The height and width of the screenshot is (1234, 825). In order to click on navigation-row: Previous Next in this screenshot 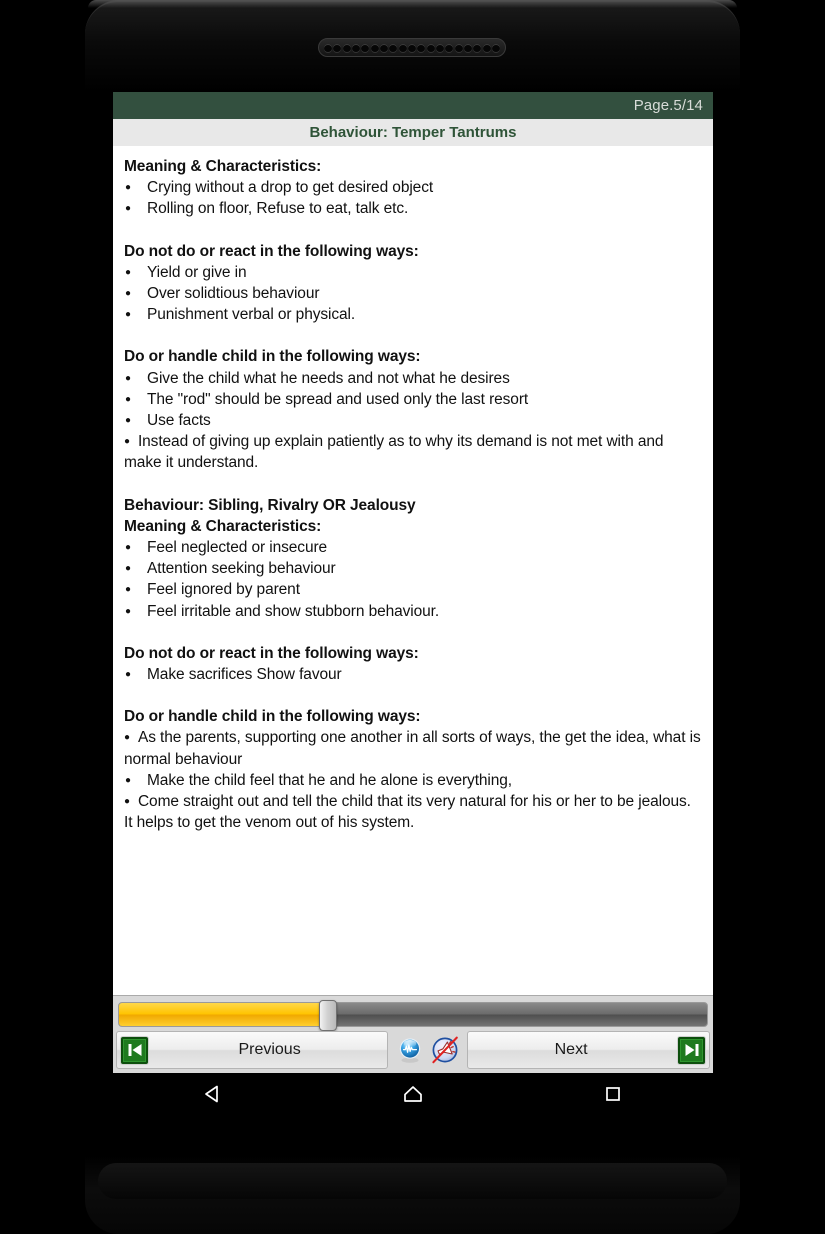, I will do `click(413, 1050)`.